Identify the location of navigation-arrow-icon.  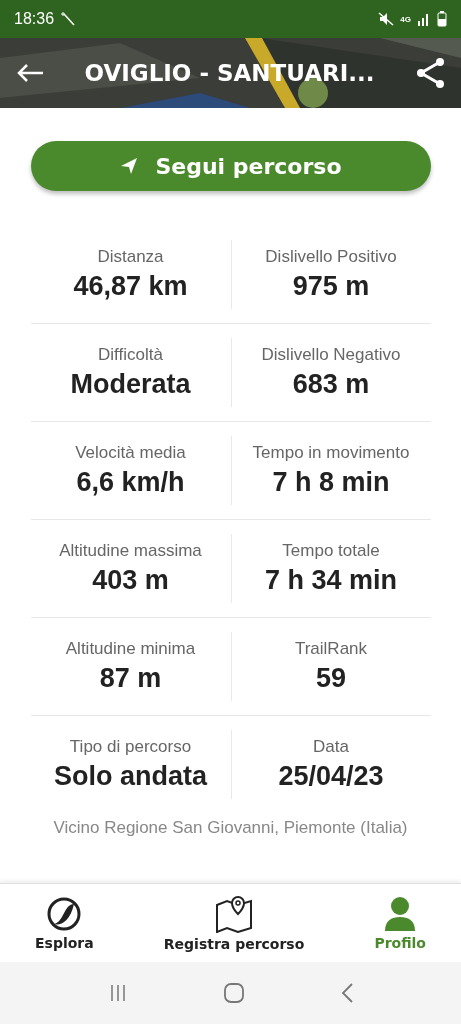
(129, 166).